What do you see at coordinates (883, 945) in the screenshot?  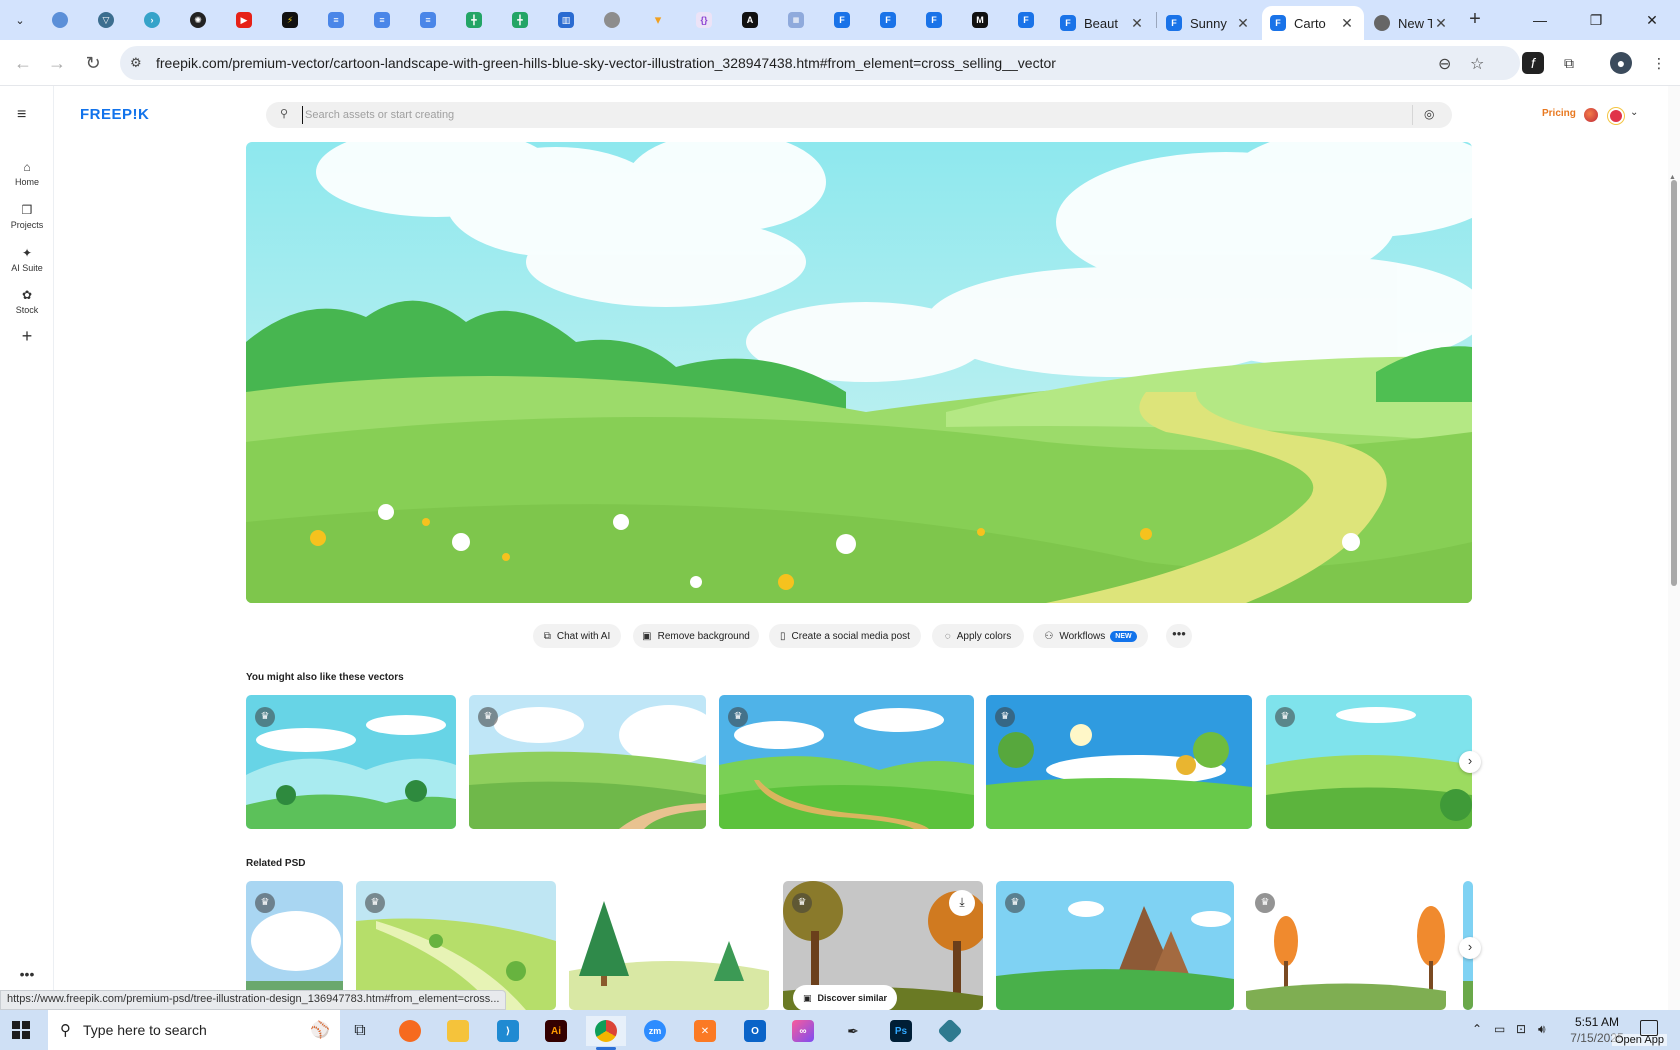 I see `psd-thumbnail: ♛ ⤓ ▣ Discover similar` at bounding box center [883, 945].